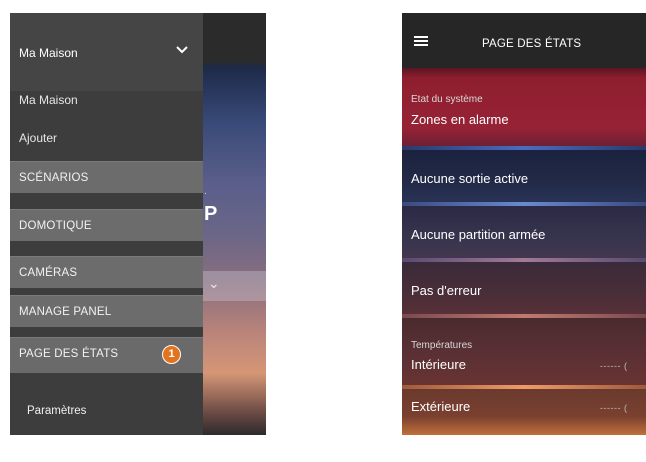 This screenshot has height=462, width=646. I want to click on step-badge: 1, so click(171, 354).